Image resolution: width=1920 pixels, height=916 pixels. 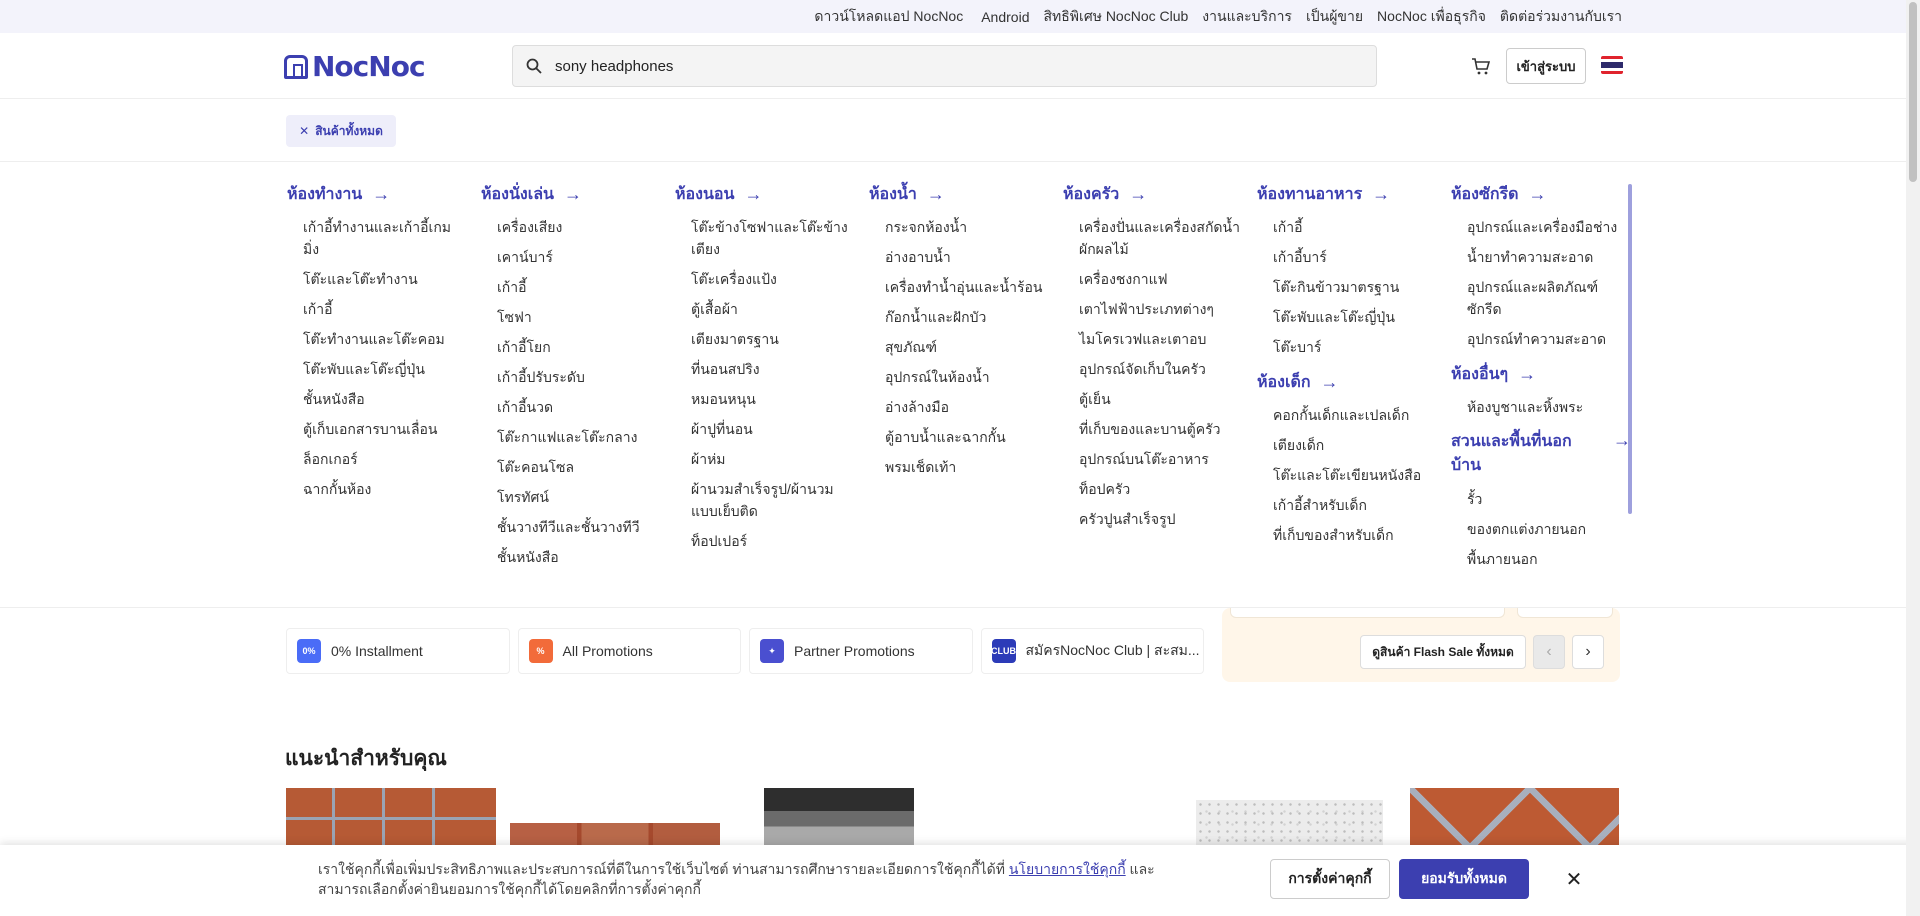 What do you see at coordinates (377, 489) in the screenshot?
I see `menu-item: ฉากกั้นห้อง` at bounding box center [377, 489].